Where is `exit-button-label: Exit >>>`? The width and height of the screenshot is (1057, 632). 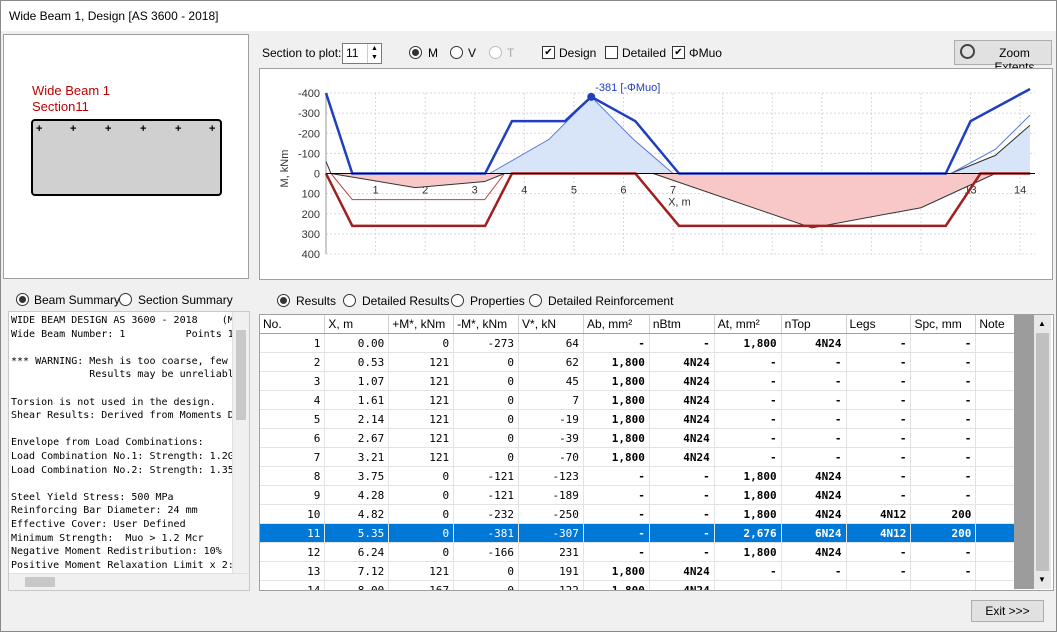
exit-button-label: Exit >>> is located at coordinates (1007, 611).